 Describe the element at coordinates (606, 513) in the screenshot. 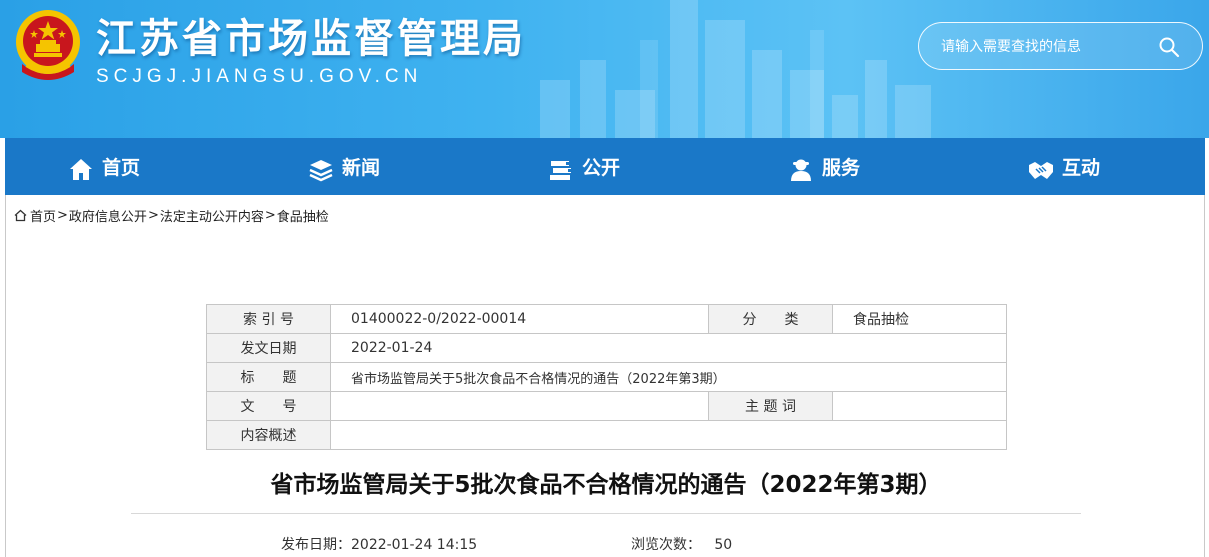

I see `divider` at that location.